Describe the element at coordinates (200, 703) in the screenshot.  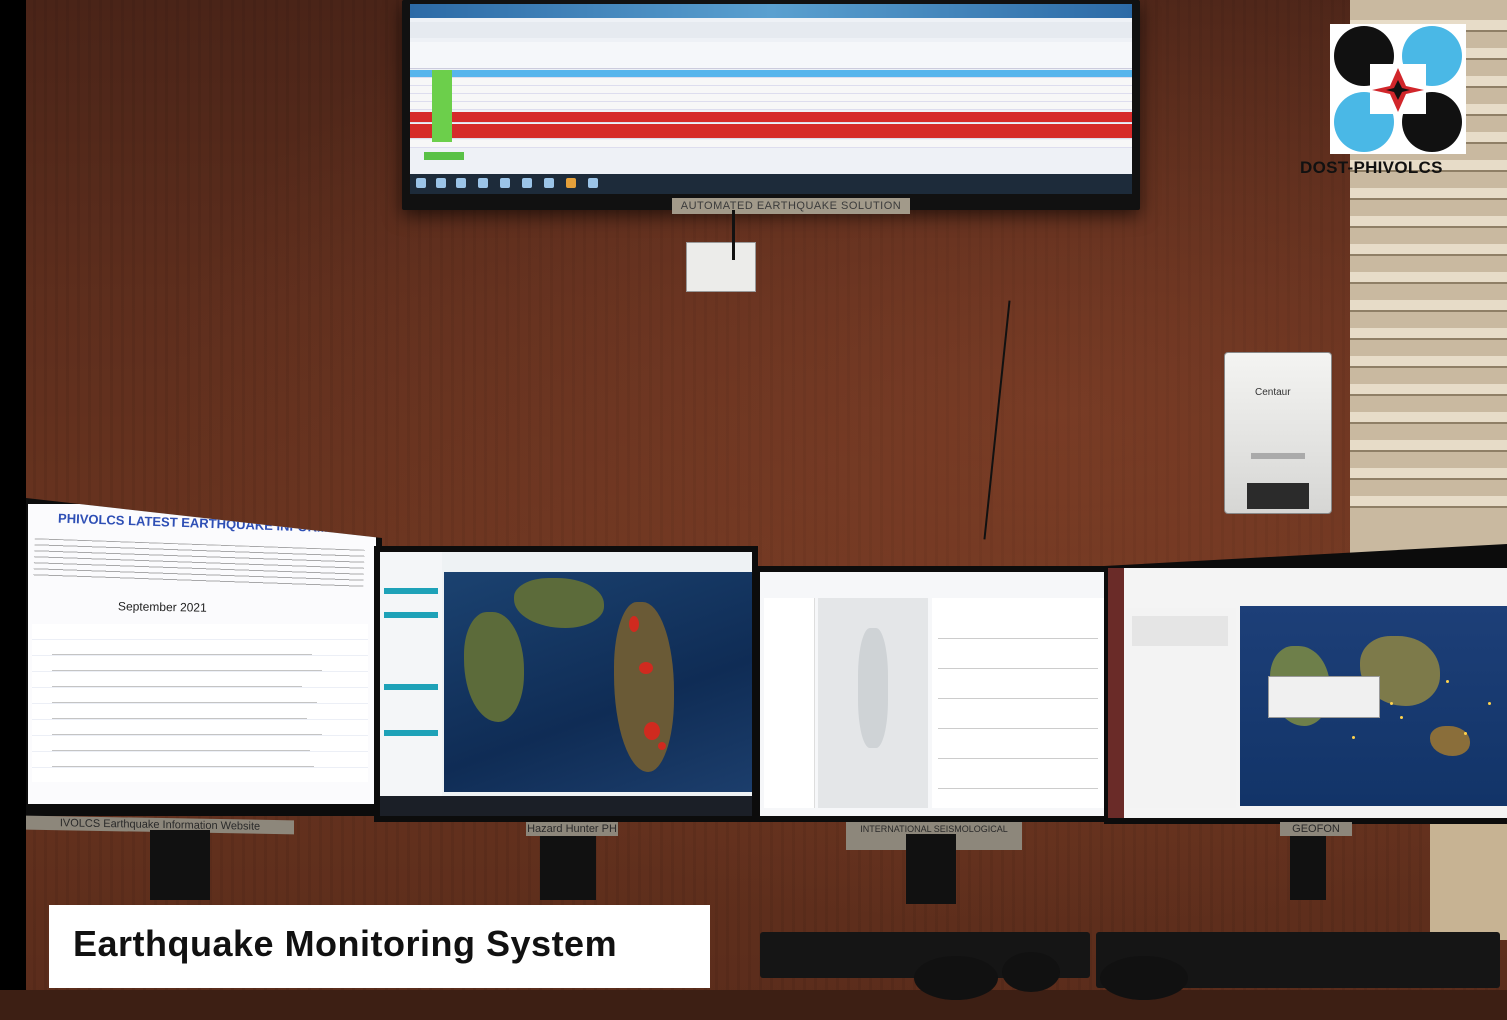
I see `earthquake-table` at that location.